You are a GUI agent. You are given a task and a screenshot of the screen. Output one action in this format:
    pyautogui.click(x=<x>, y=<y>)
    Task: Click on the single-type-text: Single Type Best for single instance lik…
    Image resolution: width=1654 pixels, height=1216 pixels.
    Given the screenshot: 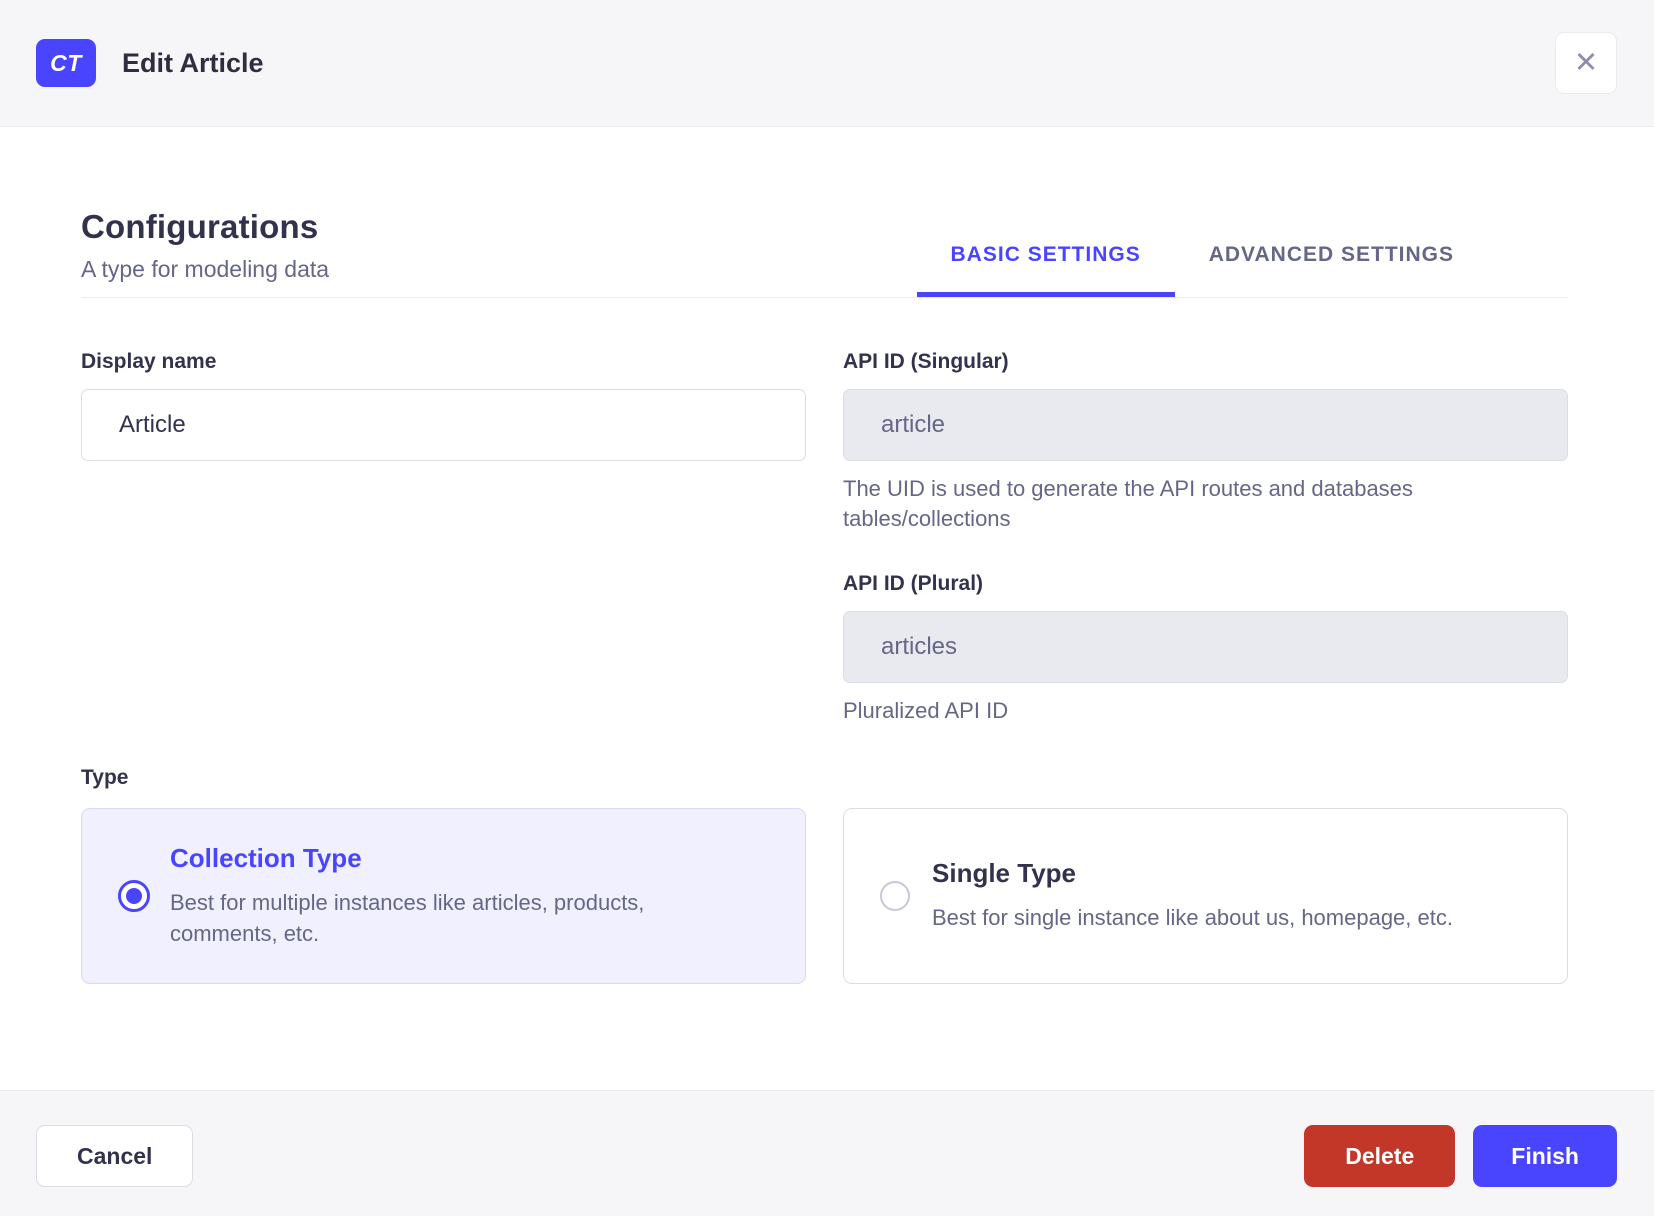 What is the action you would take?
    pyautogui.click(x=1192, y=895)
    